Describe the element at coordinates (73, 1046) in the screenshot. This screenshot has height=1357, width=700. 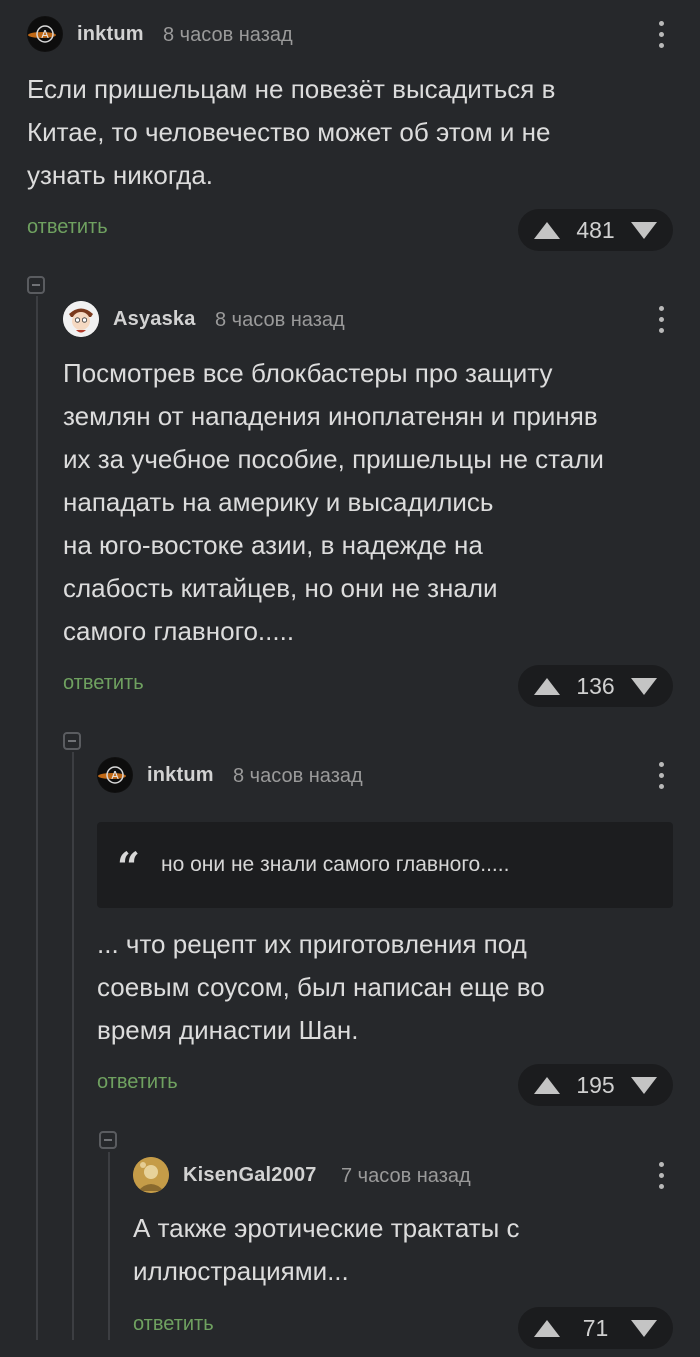
I see `thread-line-level2` at that location.